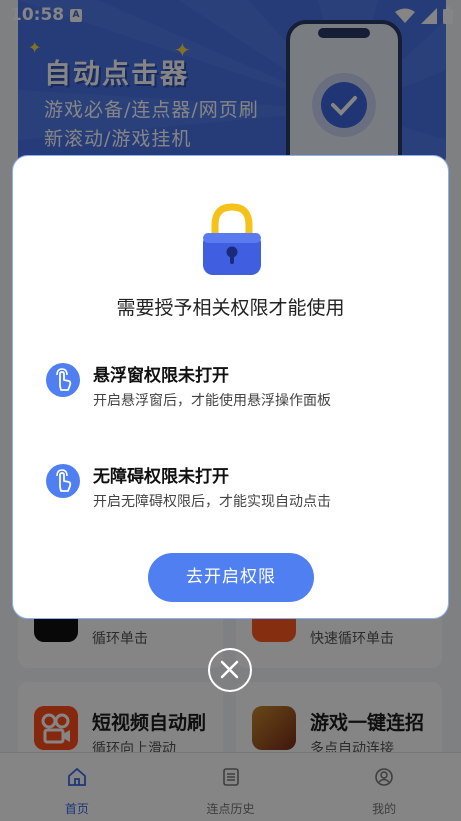  What do you see at coordinates (231, 577) in the screenshot?
I see `open-permissions-button: 去开启权限` at bounding box center [231, 577].